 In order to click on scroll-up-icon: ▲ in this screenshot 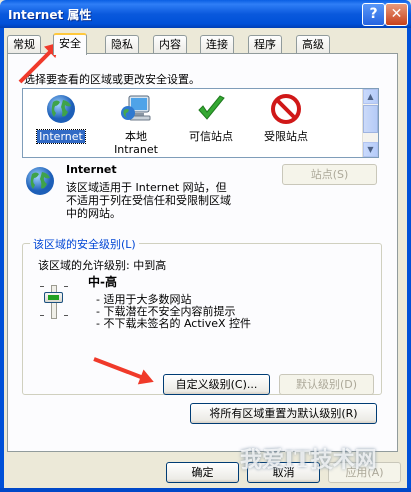, I will do `click(370, 96)`.